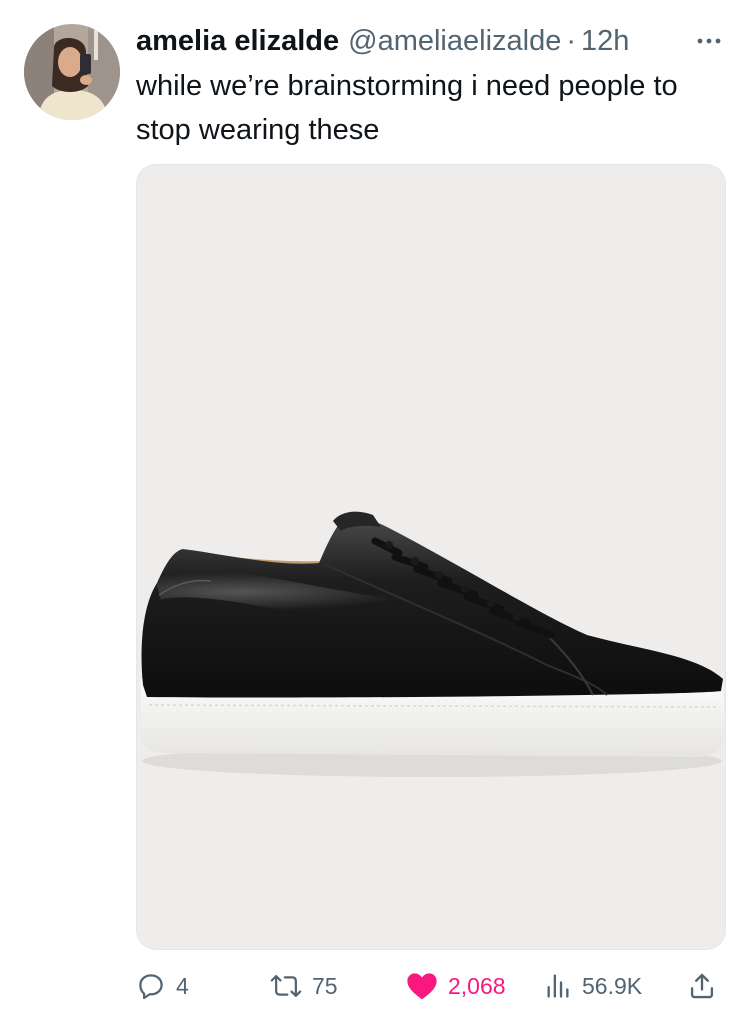 The width and height of the screenshot is (750, 1012). I want to click on user-handle: @ameliaelizalde, so click(454, 41).